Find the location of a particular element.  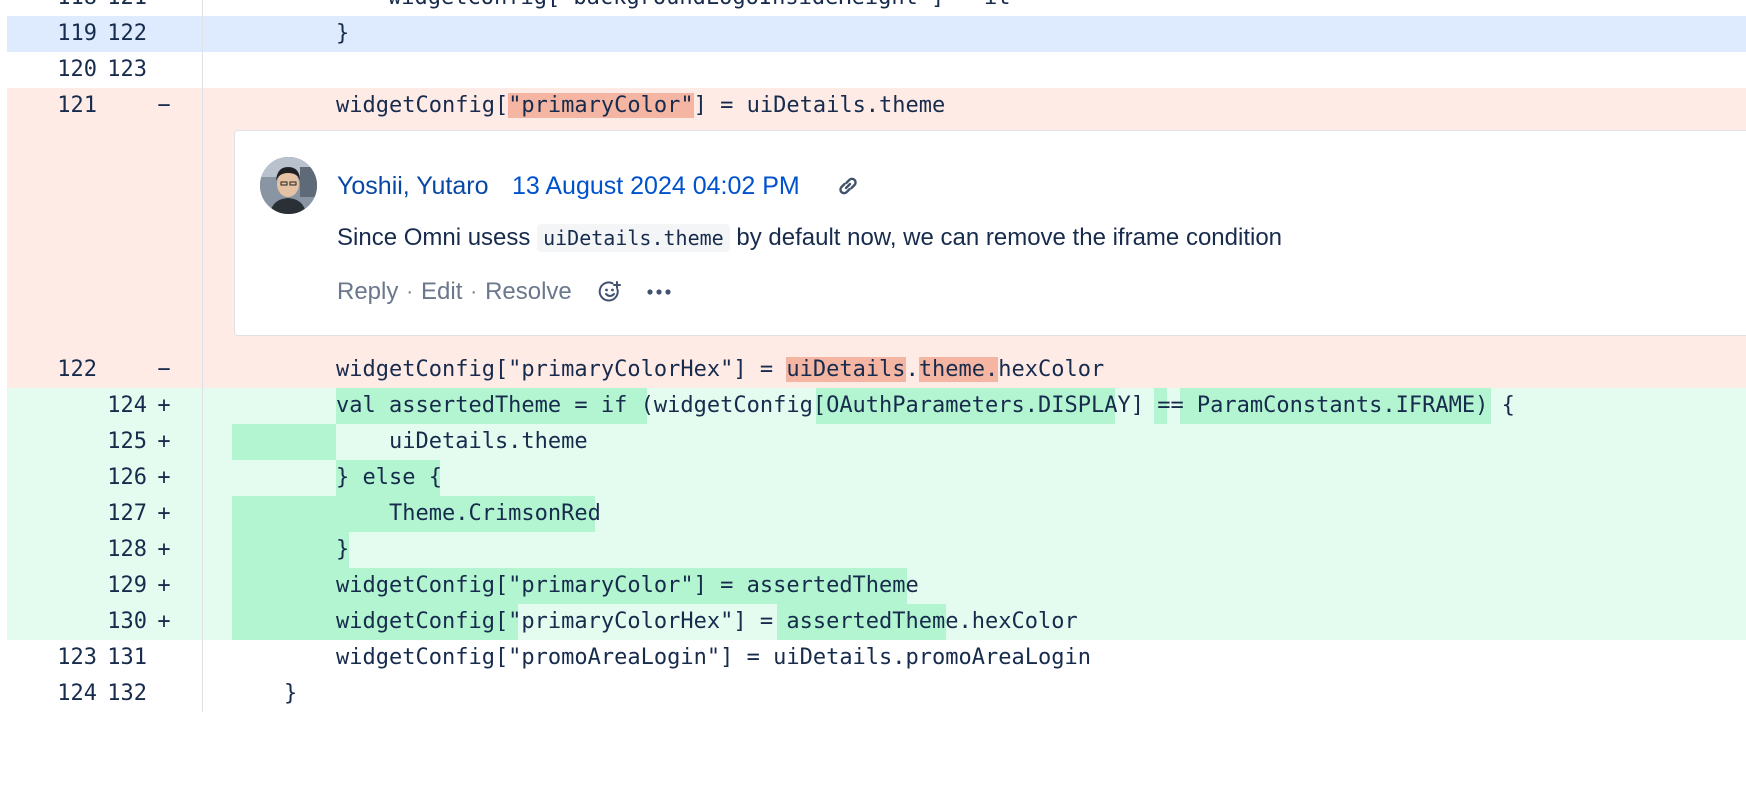

new-line-number: 130 is located at coordinates (122, 622).